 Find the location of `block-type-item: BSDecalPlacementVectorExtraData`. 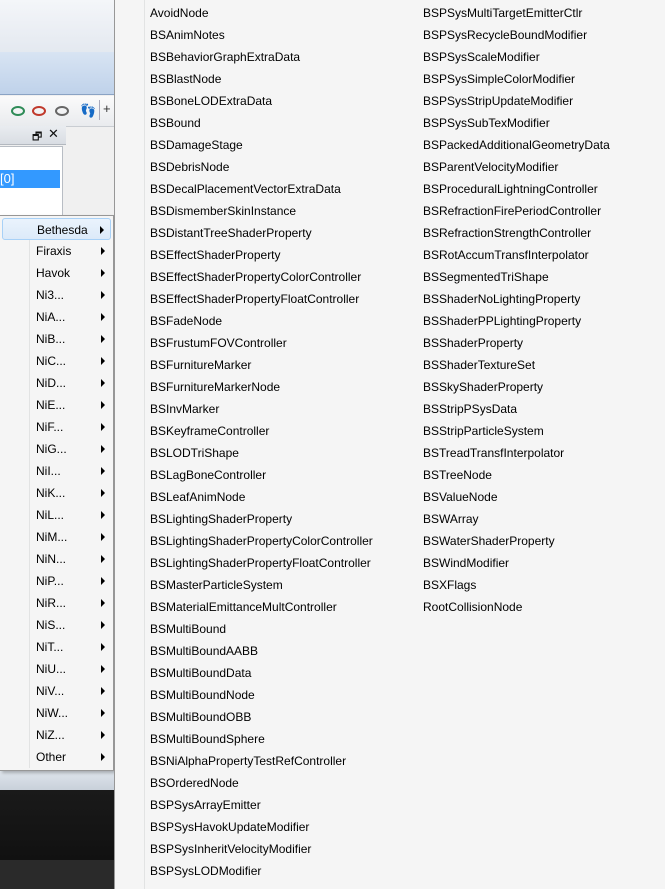

block-type-item: BSDecalPlacementVectorExtraData is located at coordinates (245, 189).